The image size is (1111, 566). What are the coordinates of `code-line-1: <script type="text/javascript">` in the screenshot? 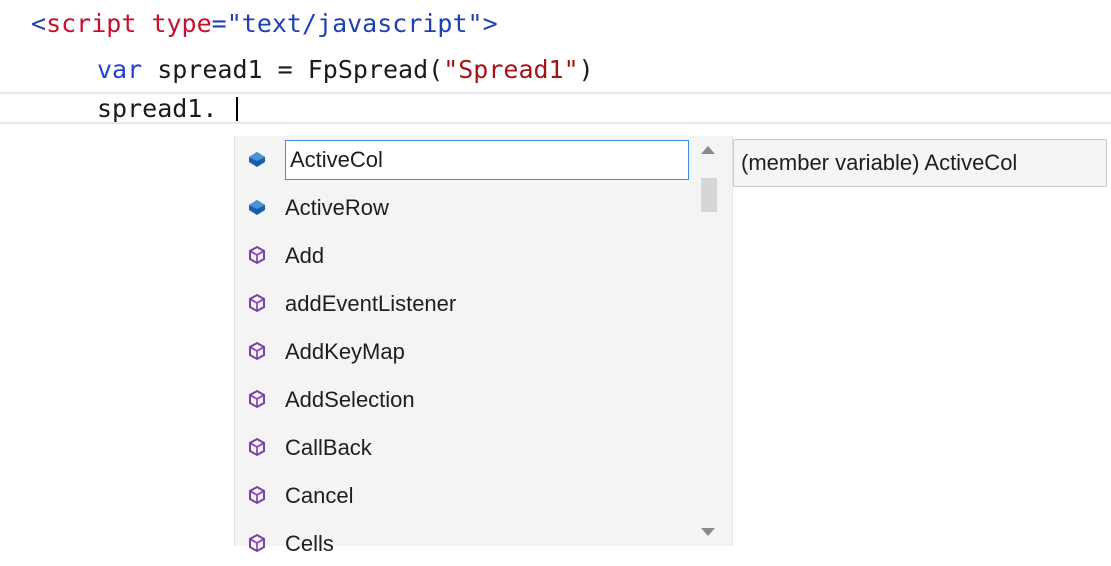 It's located at (264, 24).